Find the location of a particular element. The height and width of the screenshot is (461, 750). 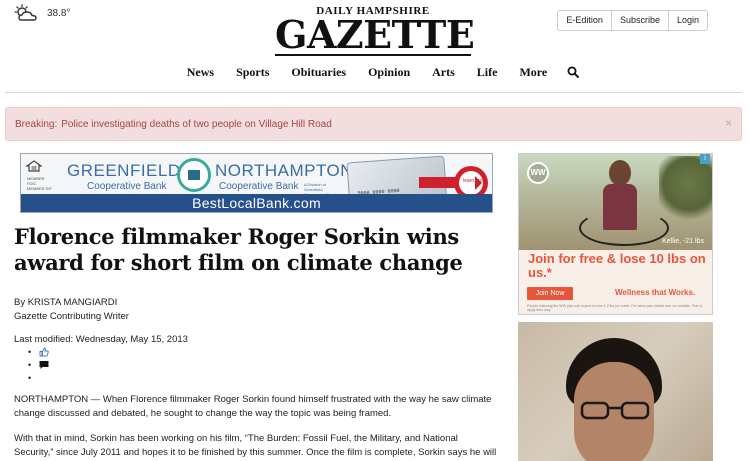

share-tools is located at coordinates (38, 365).